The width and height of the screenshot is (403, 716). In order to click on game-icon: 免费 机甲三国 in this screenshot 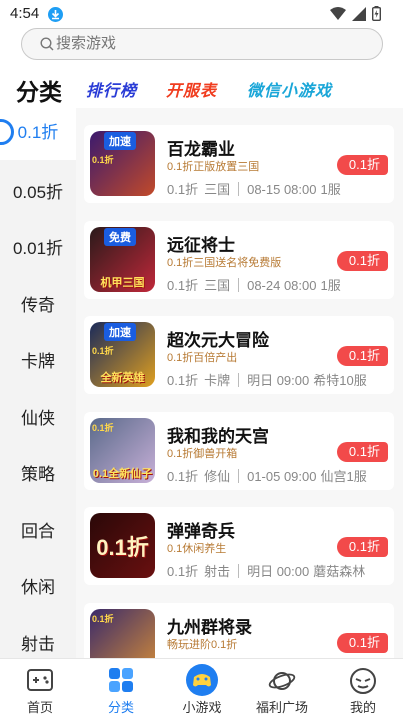, I will do `click(122, 259)`.